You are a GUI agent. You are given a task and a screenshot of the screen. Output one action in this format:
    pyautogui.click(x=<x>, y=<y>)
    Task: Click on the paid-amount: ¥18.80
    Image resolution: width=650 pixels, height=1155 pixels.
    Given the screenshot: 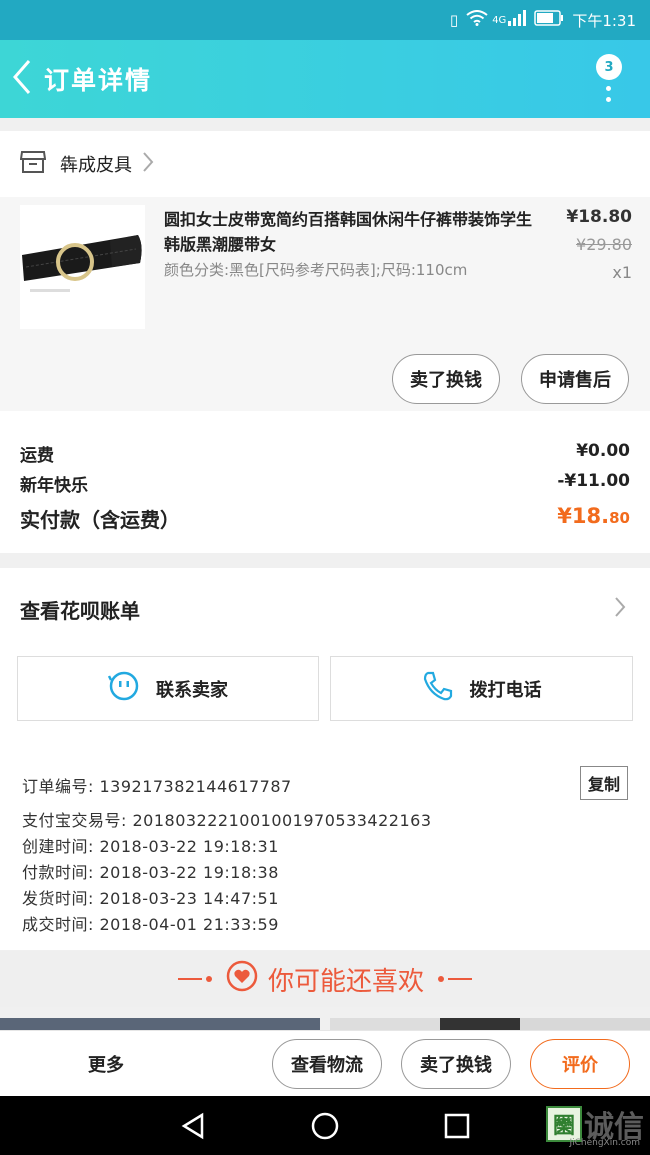 What is the action you would take?
    pyautogui.click(x=593, y=518)
    